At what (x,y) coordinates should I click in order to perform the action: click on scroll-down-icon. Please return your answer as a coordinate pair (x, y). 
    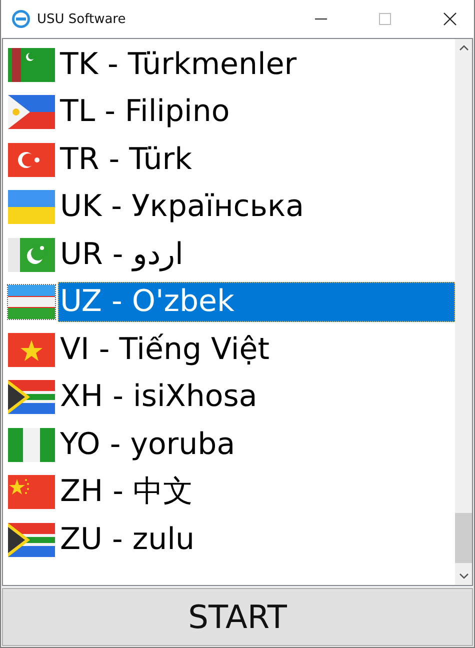
    Looking at the image, I should click on (463, 576).